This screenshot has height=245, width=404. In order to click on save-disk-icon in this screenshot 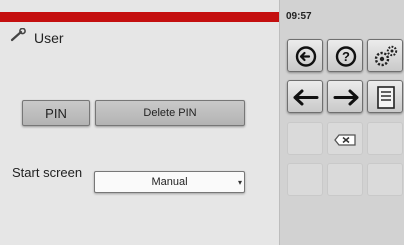, I will do `click(386, 97)`.